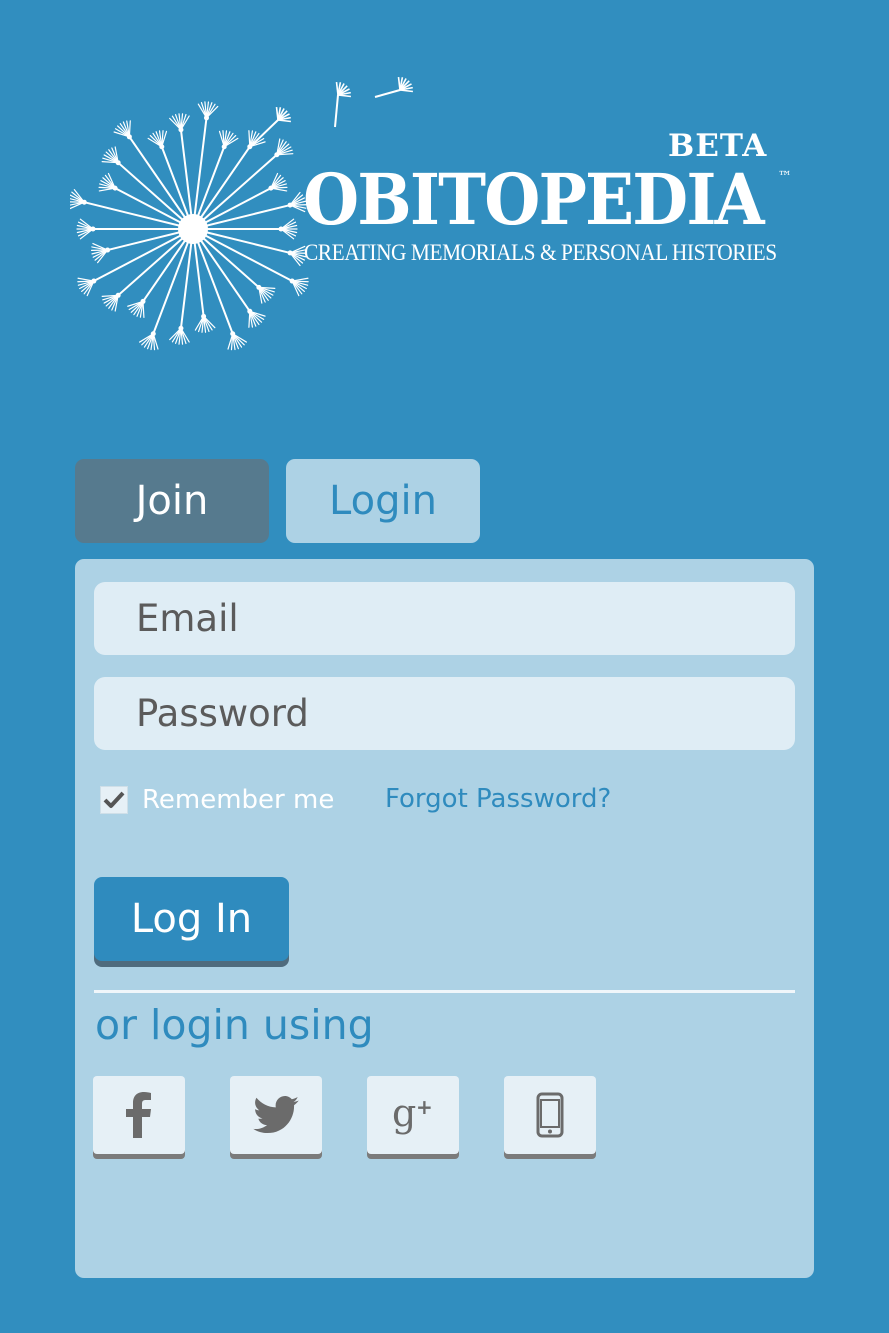 The height and width of the screenshot is (1333, 889). Describe the element at coordinates (404, 1113) in the screenshot. I see `svg-text: g` at that location.